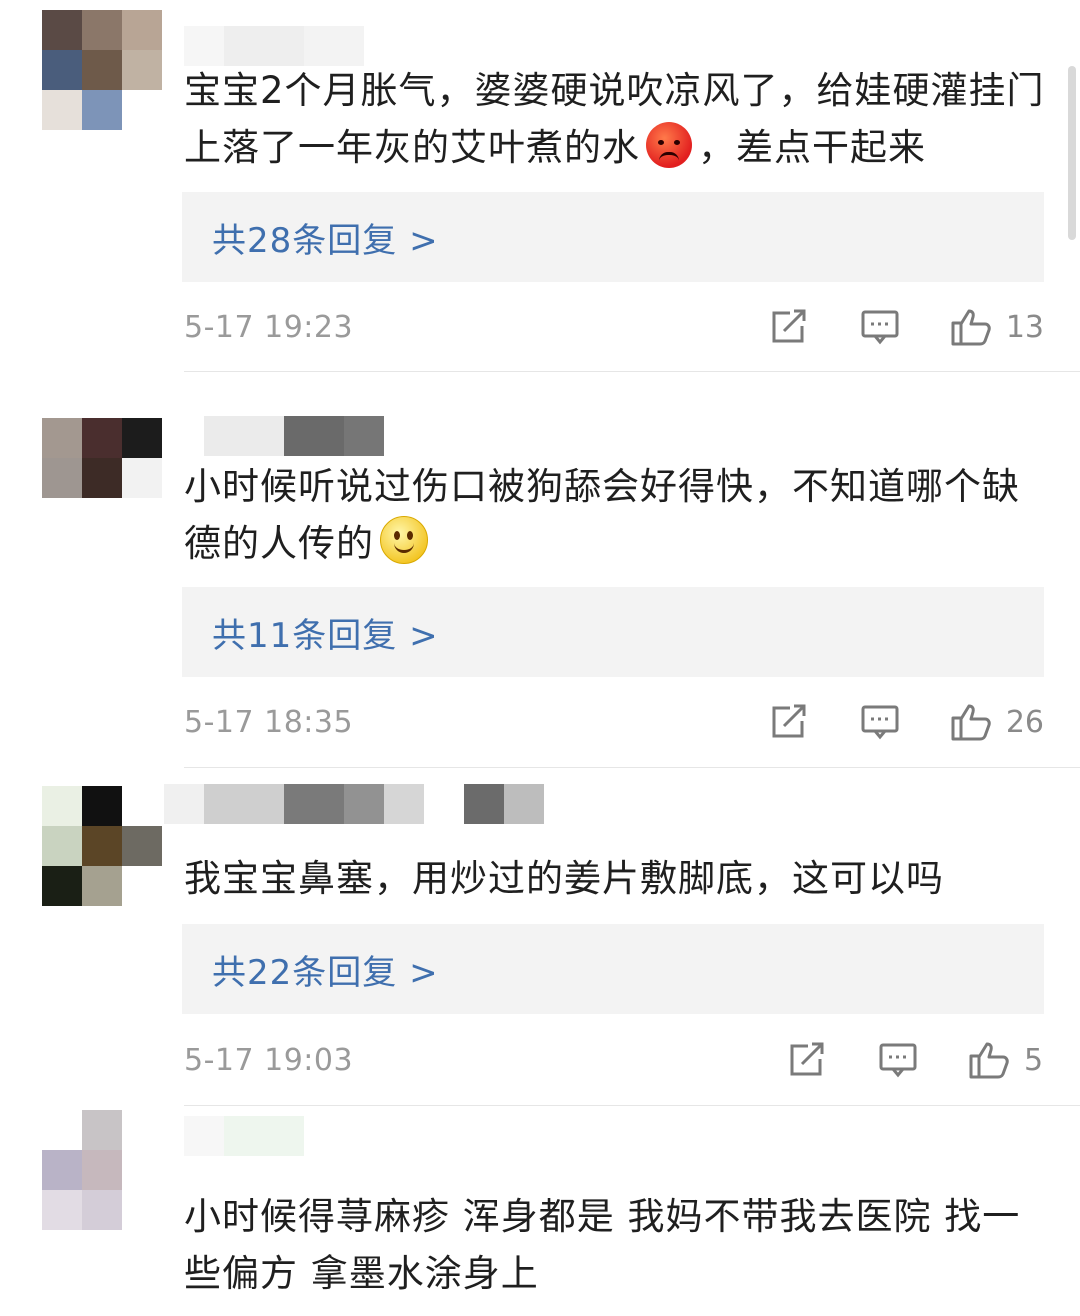 Image resolution: width=1080 pixels, height=1316 pixels. Describe the element at coordinates (1024, 327) in the screenshot. I see `like-count: 13` at that location.